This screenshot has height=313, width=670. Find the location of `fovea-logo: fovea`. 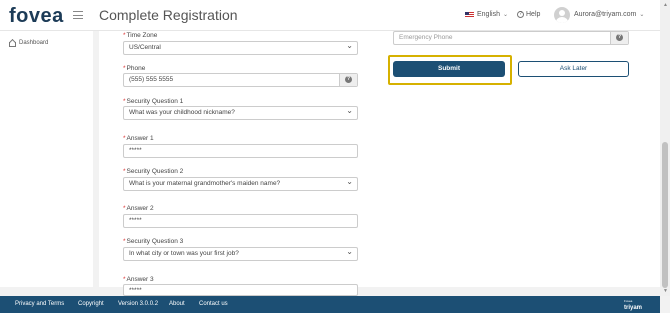

fovea-logo: fovea is located at coordinates (36, 16).